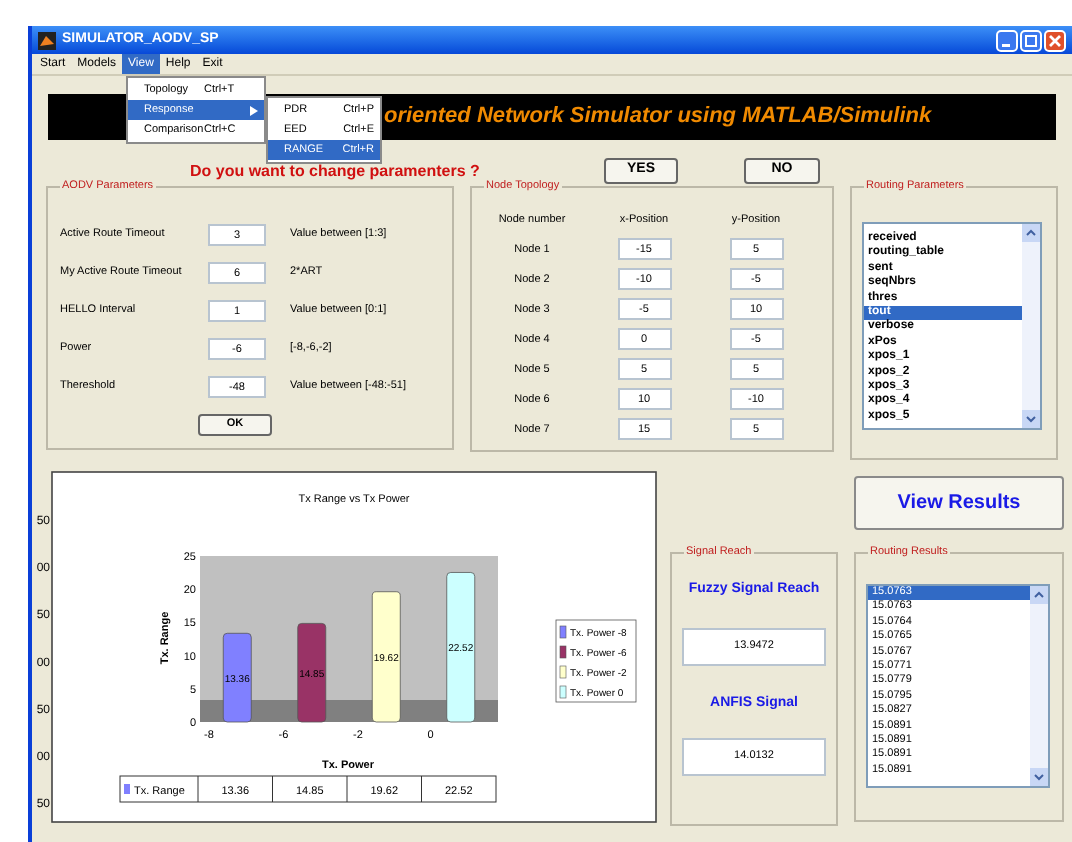 The width and height of the screenshot is (1072, 842). Describe the element at coordinates (1031, 40) in the screenshot. I see `maximize-icon` at that location.